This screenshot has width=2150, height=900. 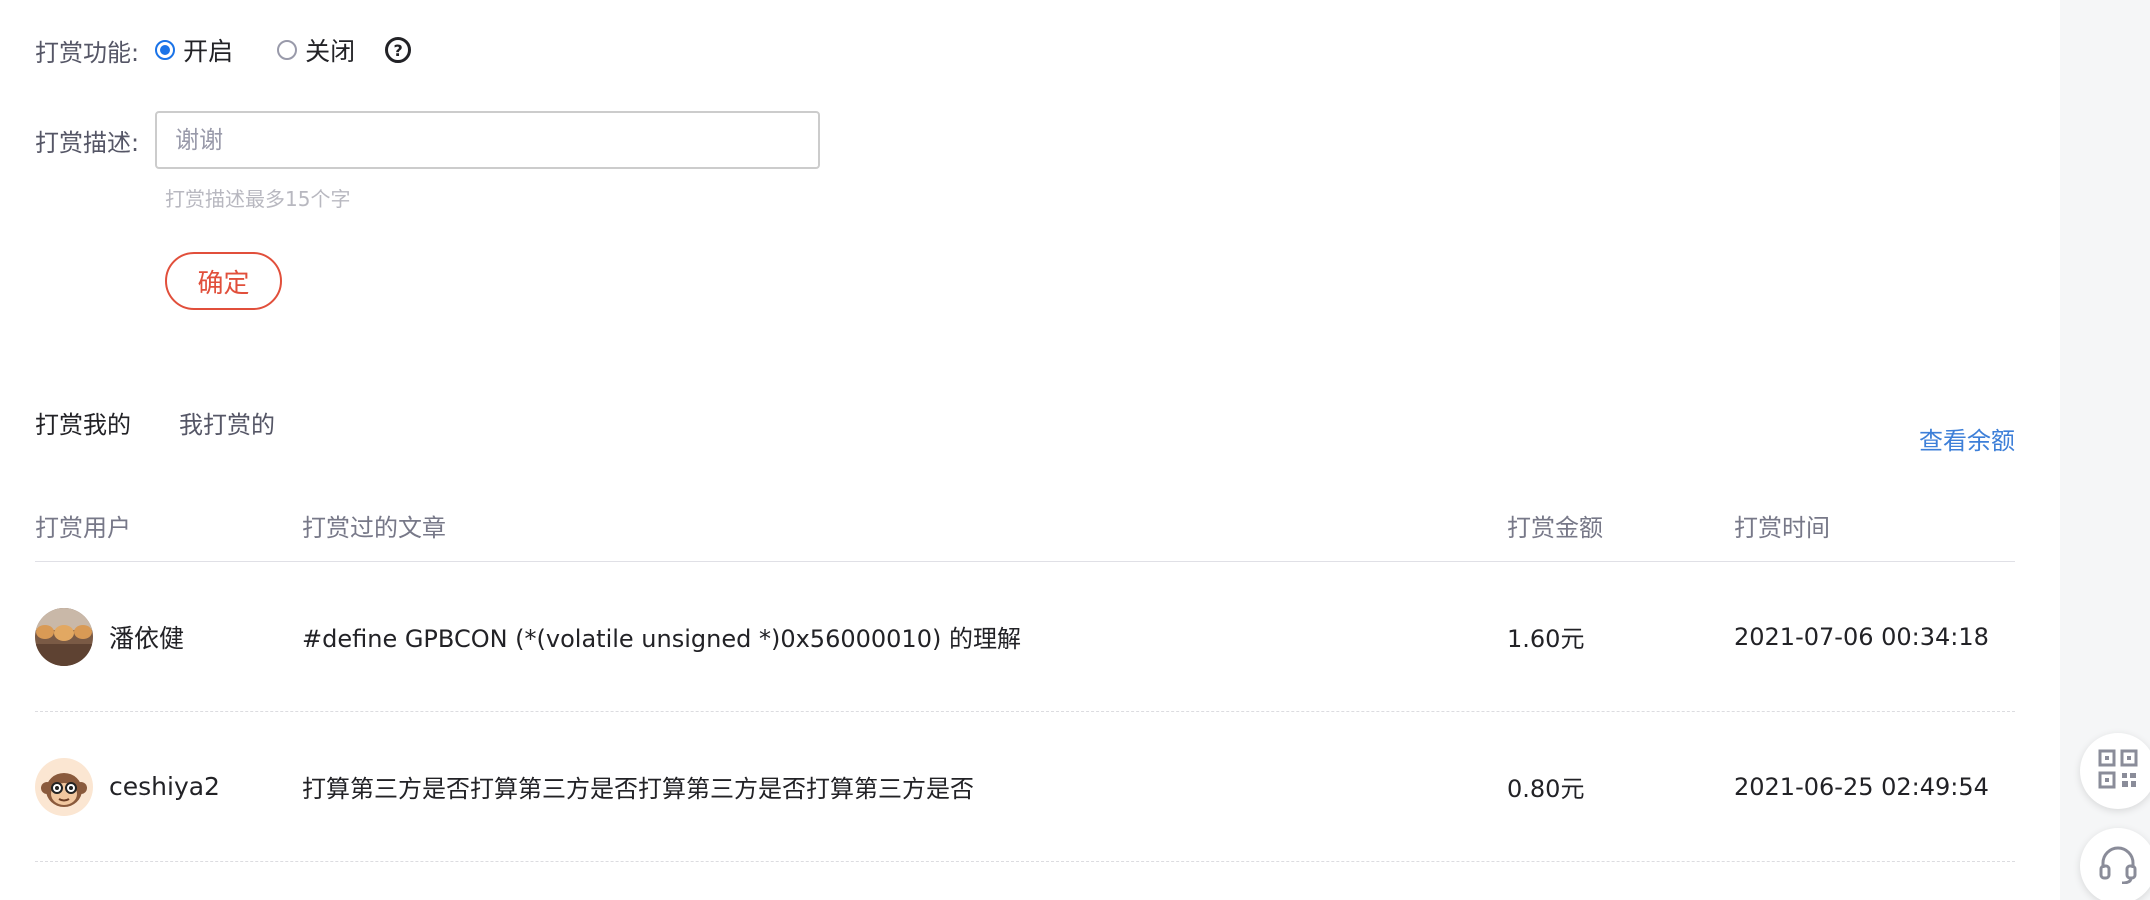 What do you see at coordinates (1861, 786) in the screenshot?
I see `reward-time: 2021-06-25 02:49:54` at bounding box center [1861, 786].